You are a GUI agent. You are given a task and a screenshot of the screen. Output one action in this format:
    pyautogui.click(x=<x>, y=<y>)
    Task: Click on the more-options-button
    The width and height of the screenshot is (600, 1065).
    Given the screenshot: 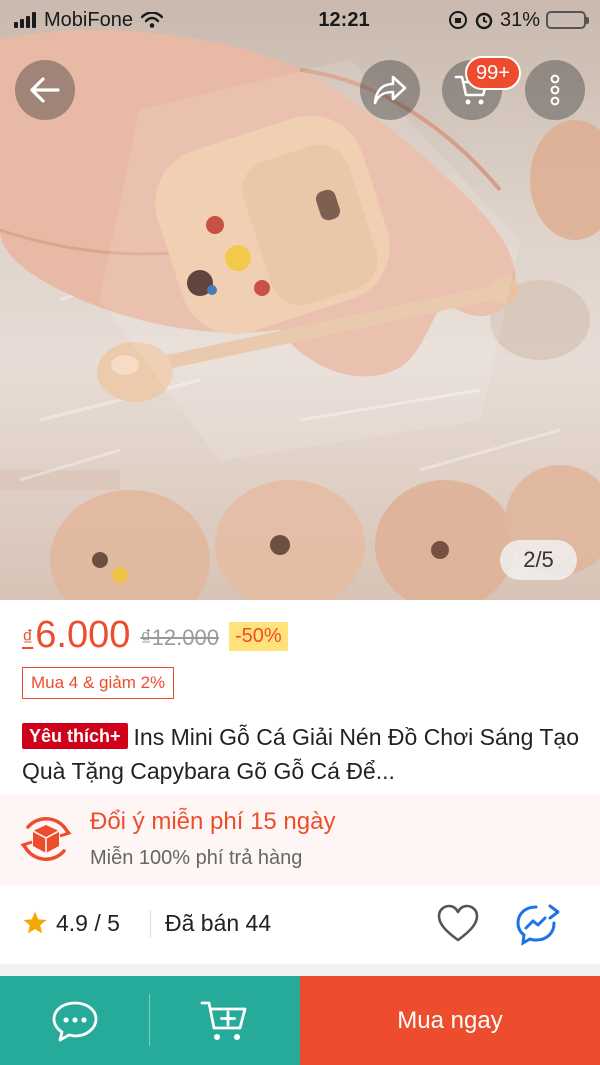 What is the action you would take?
    pyautogui.click(x=555, y=90)
    